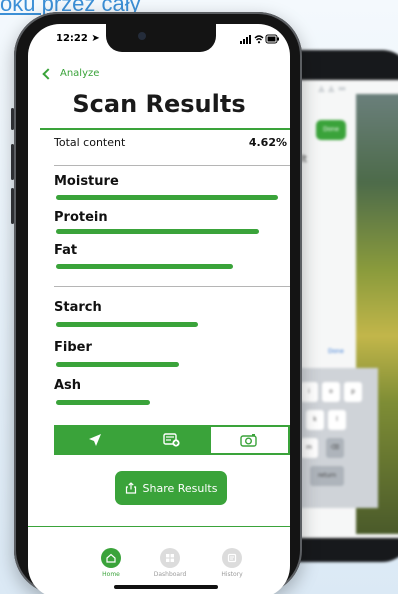 This screenshot has height=594, width=398. I want to click on background-key: m, so click(309, 448).